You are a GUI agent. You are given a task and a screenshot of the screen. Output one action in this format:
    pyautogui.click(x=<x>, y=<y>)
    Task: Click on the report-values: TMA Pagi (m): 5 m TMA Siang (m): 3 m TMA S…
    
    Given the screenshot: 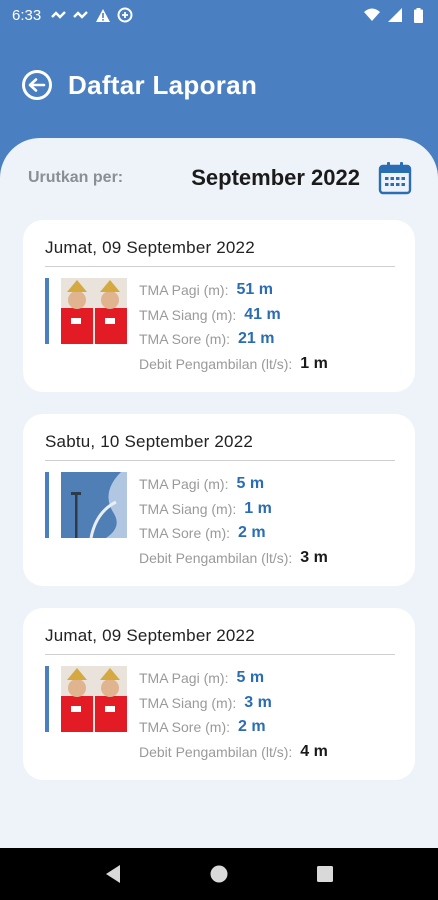 What is the action you would take?
    pyautogui.click(x=233, y=715)
    